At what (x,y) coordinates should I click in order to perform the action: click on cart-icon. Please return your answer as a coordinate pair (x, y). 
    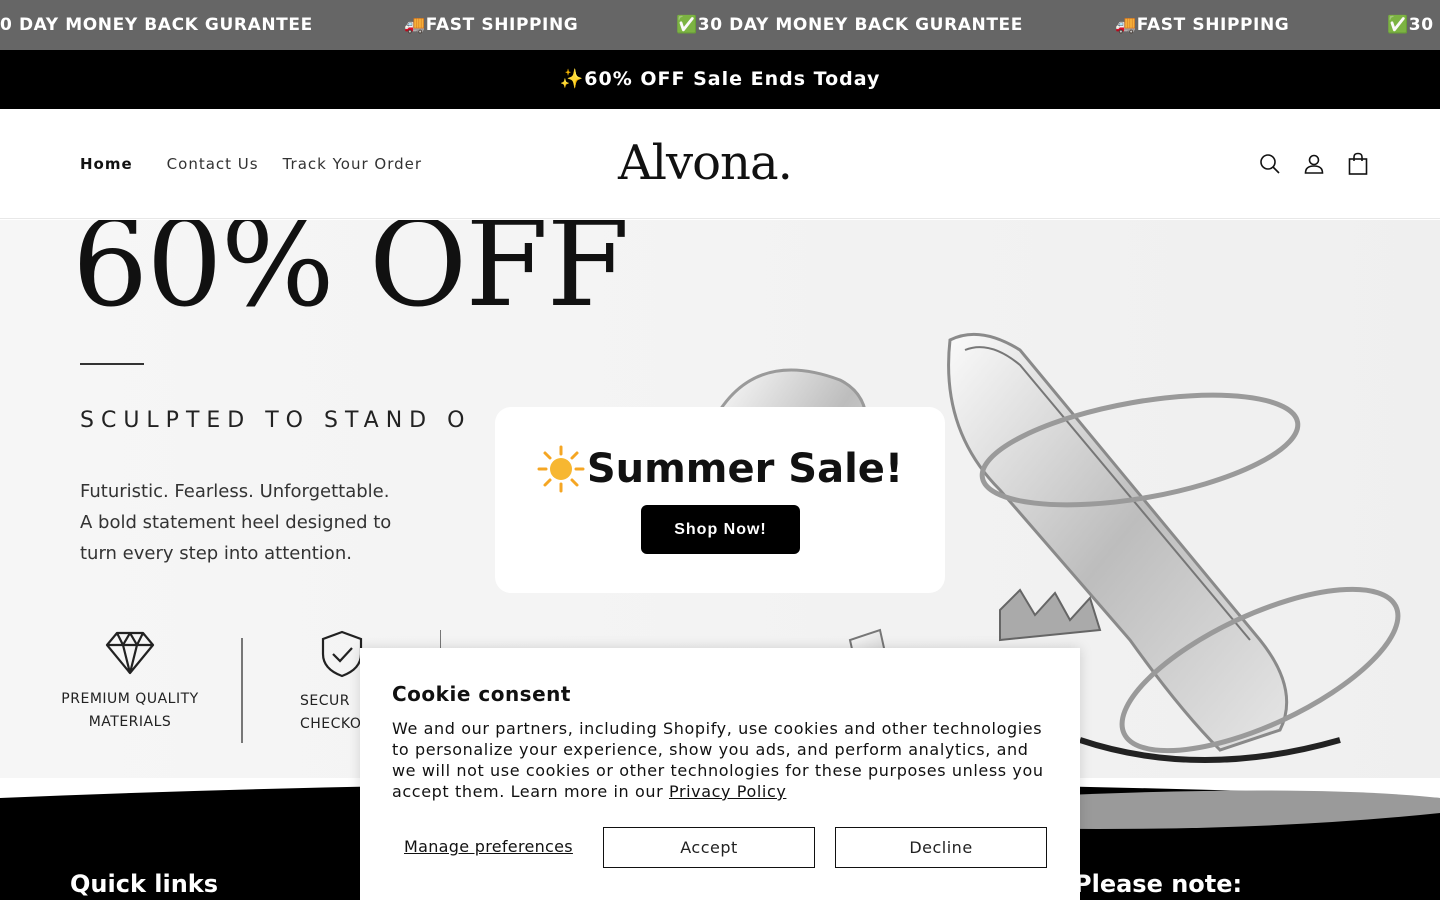
    Looking at the image, I should click on (1358, 164).